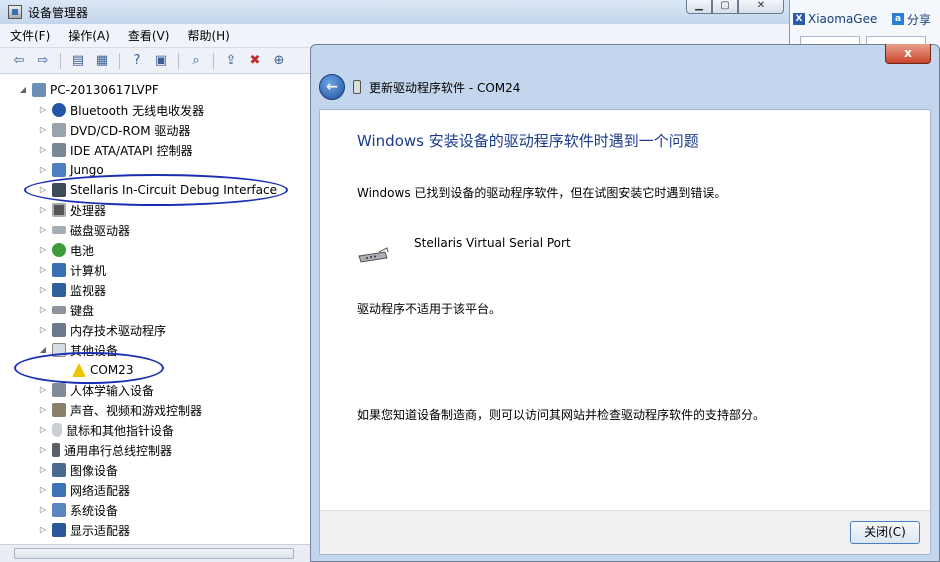 This screenshot has height=562, width=940. I want to click on tree-item-system: ▷ 系统设备, so click(78, 510).